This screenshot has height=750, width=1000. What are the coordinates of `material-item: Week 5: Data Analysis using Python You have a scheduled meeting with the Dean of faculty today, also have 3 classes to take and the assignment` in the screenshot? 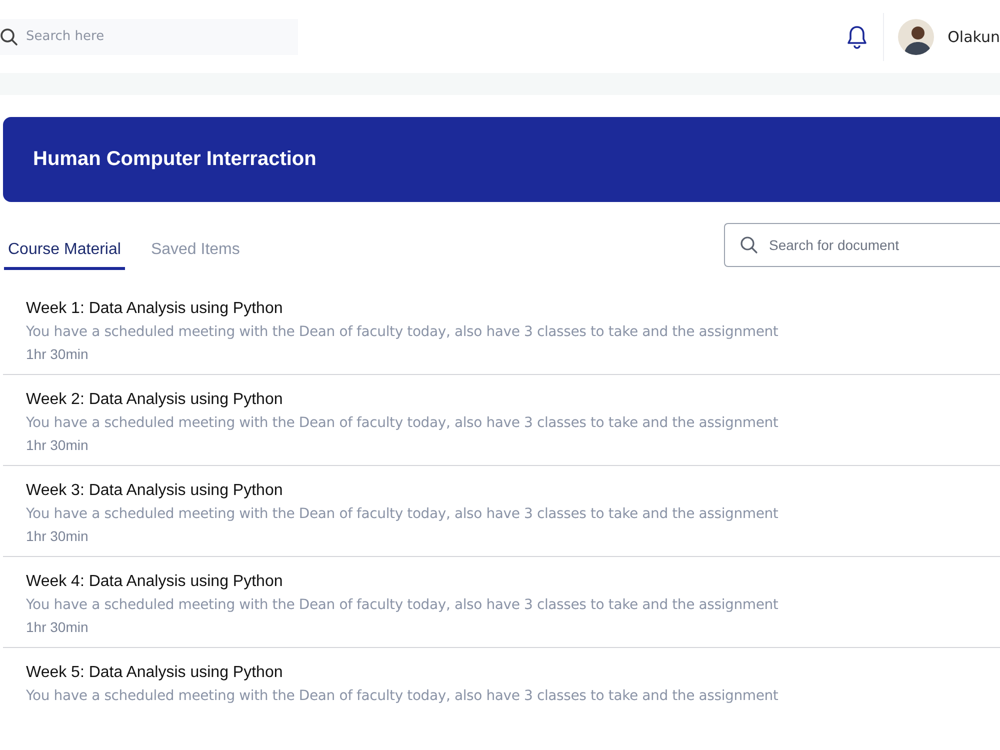 It's located at (501, 682).